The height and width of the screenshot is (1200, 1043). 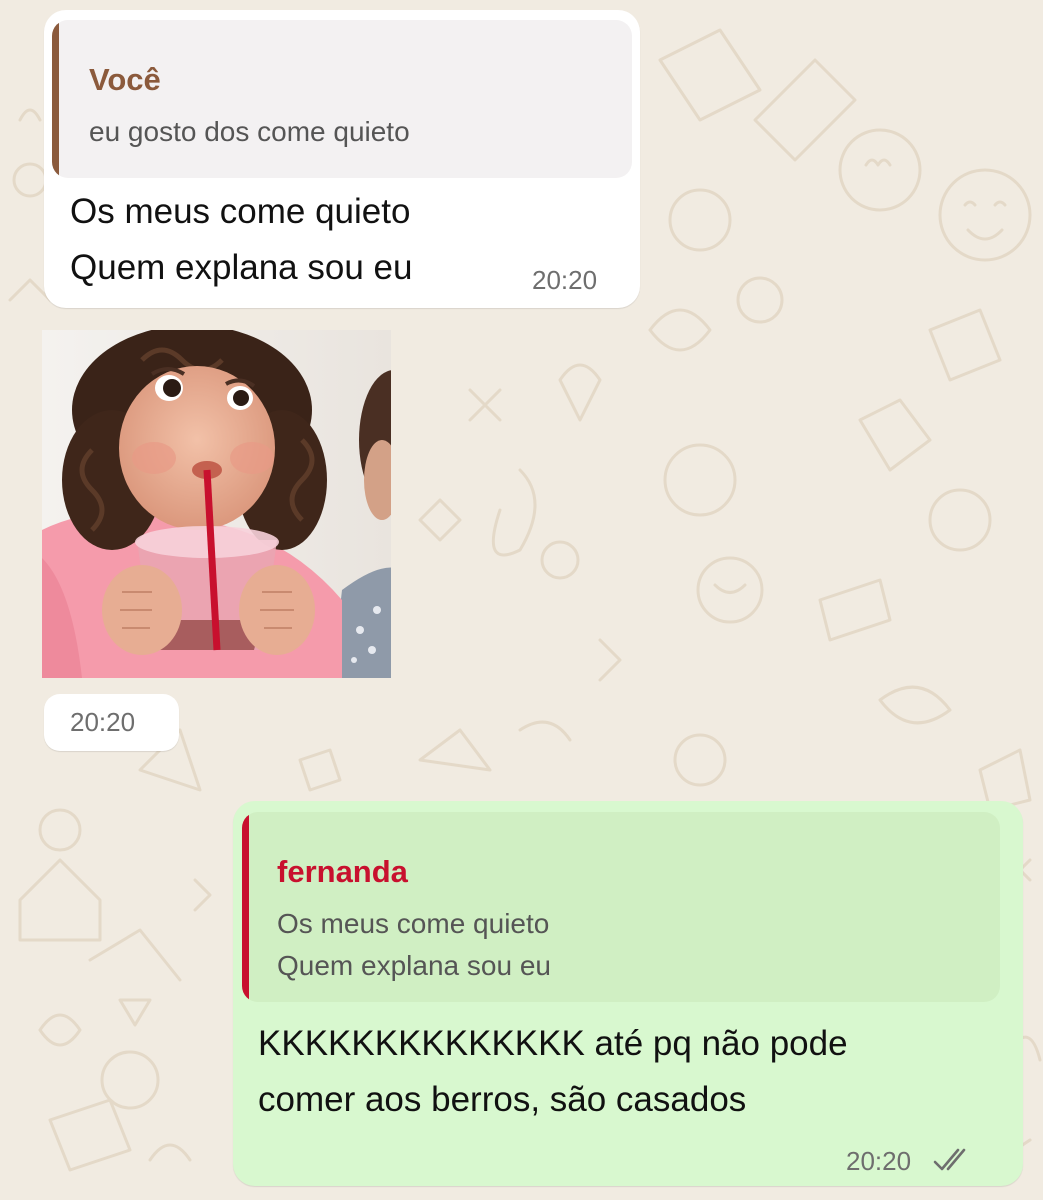 I want to click on quote-author: fernanda, so click(x=342, y=871).